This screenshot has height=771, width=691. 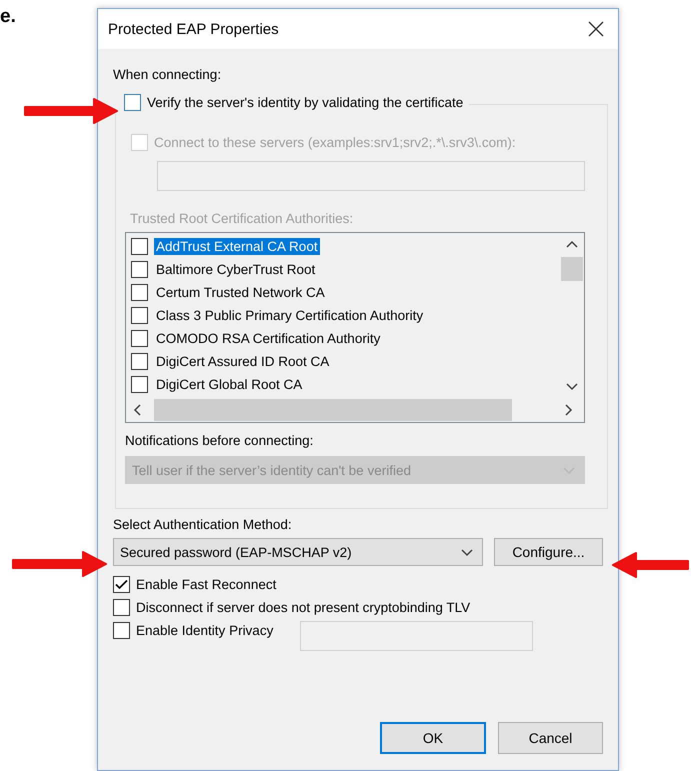 I want to click on dialog-button: OK, so click(x=433, y=738).